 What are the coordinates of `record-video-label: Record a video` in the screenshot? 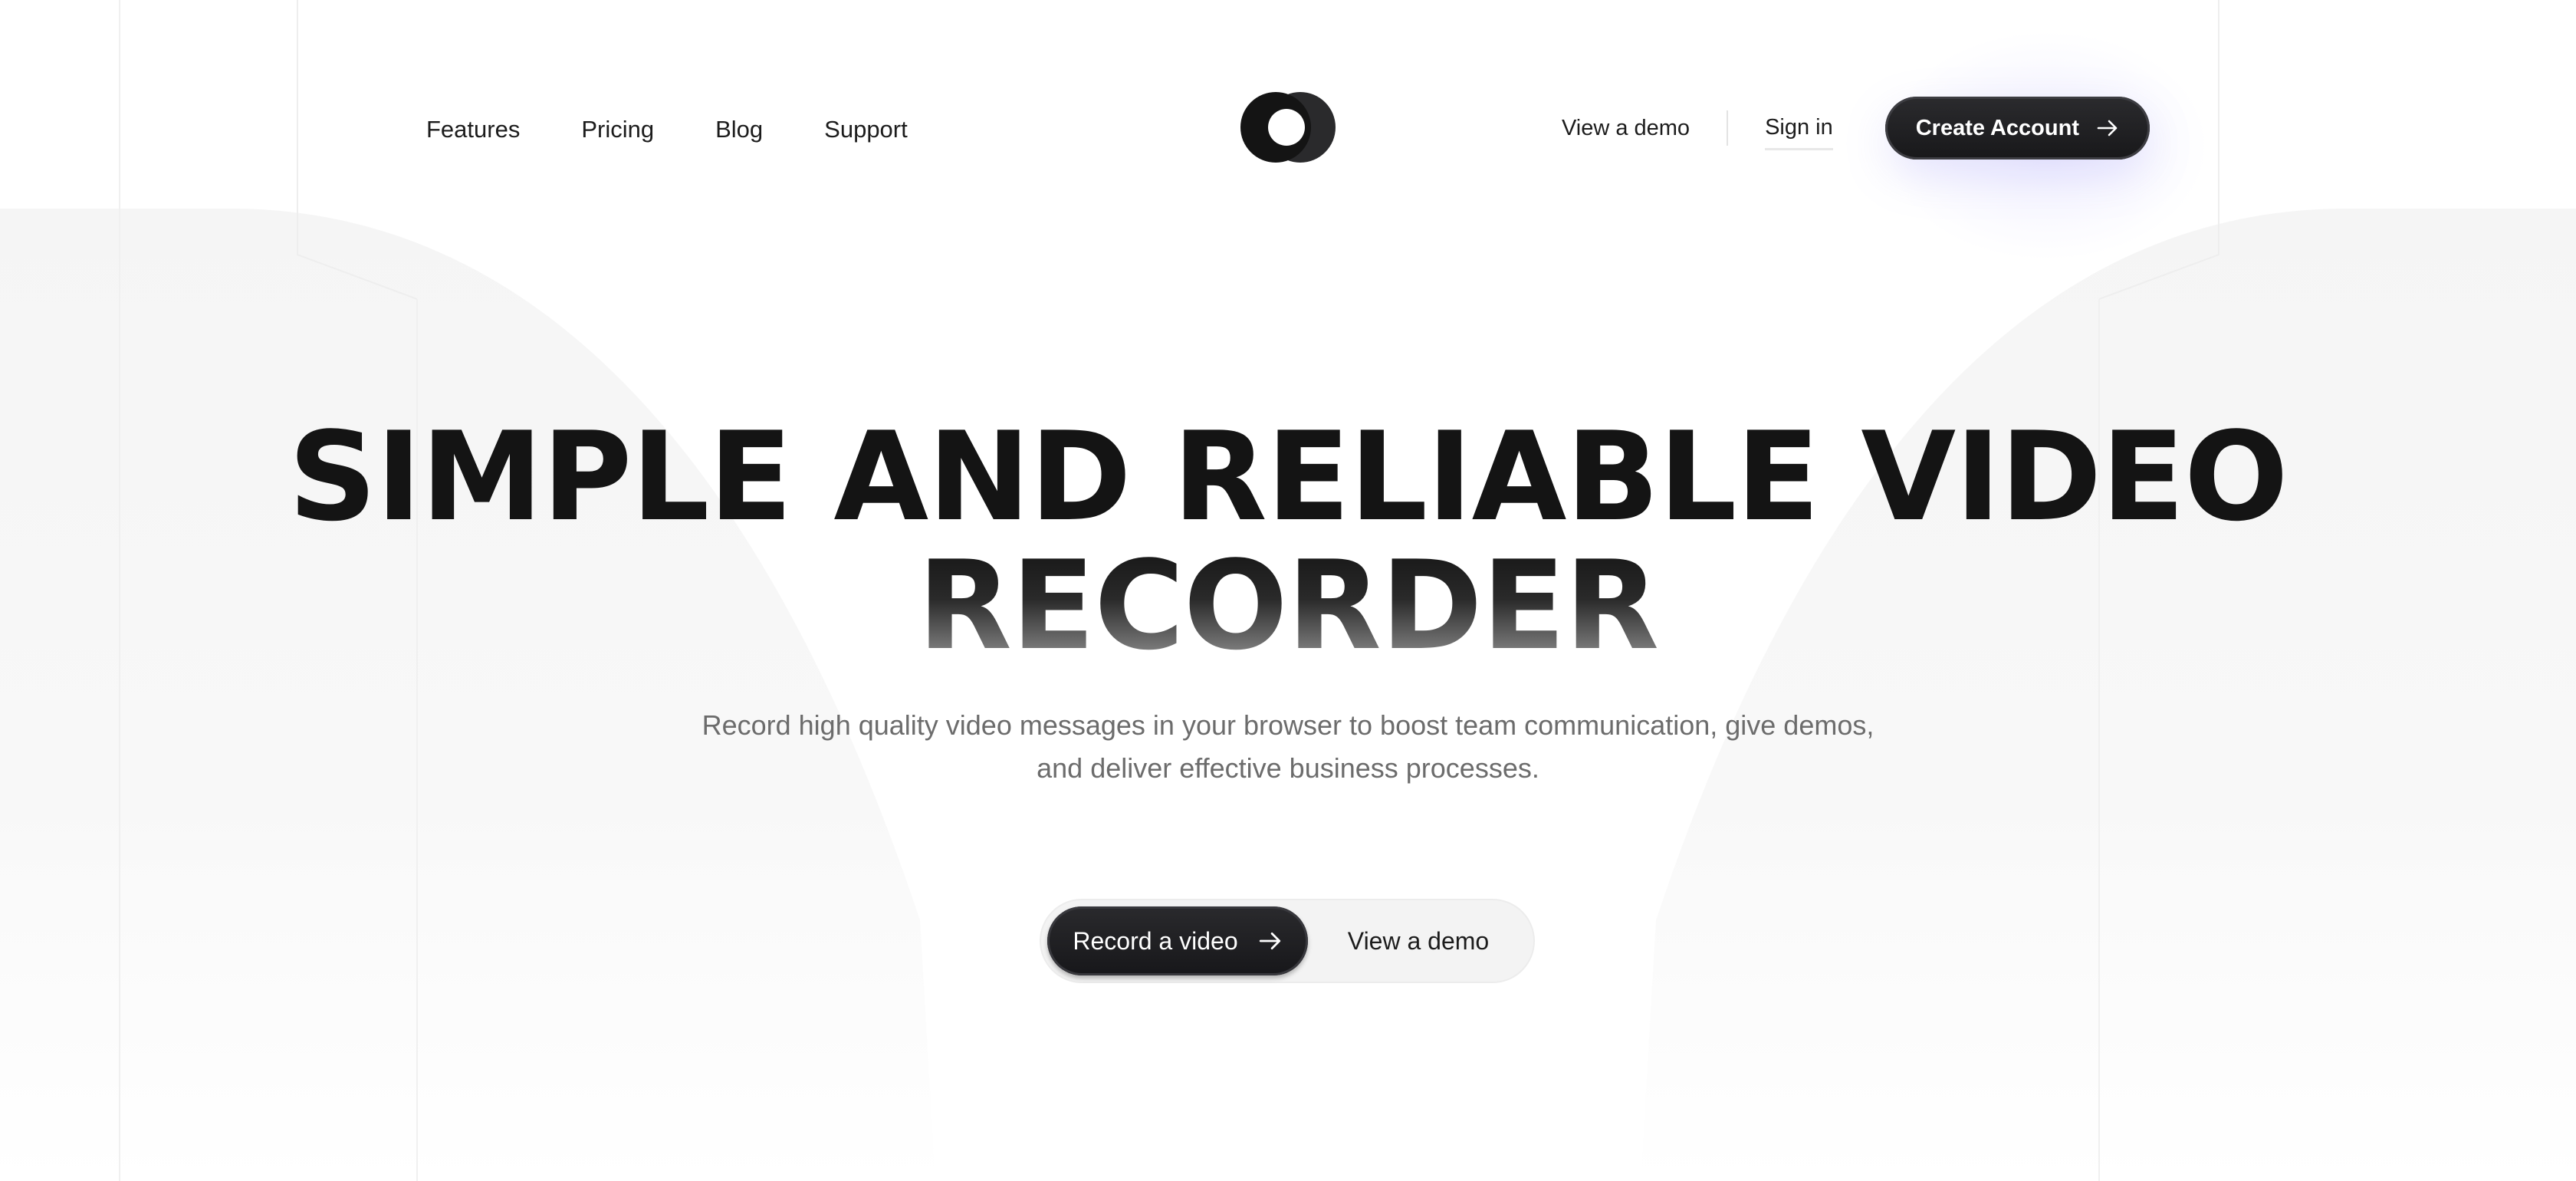 It's located at (1155, 940).